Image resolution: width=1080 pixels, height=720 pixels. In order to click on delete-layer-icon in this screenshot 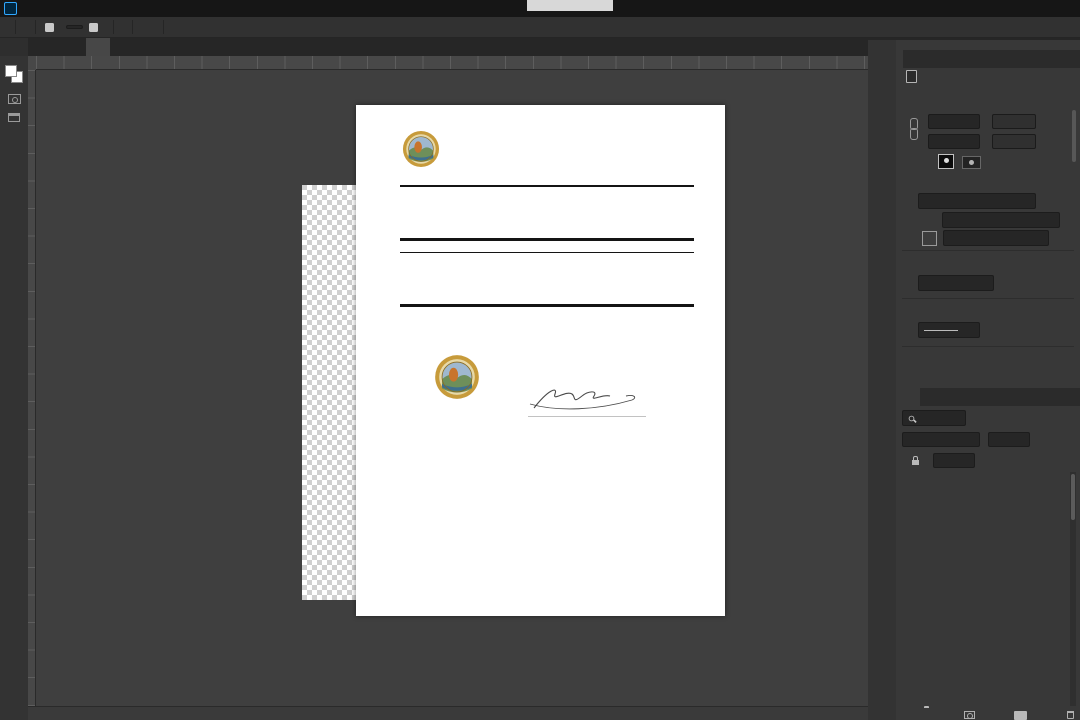, I will do `click(1070, 715)`.